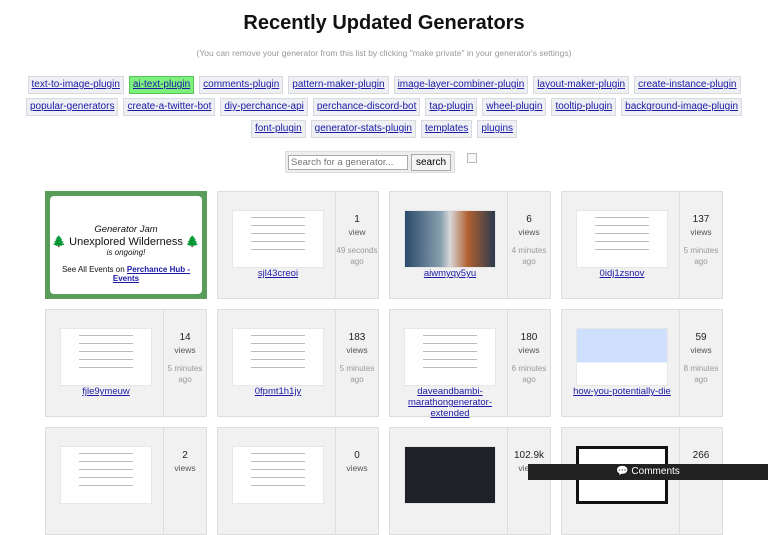 The height and width of the screenshot is (535, 768). I want to click on generator-card: fjle9ymeuw 14 views 5 minutes ago, so click(126, 363).